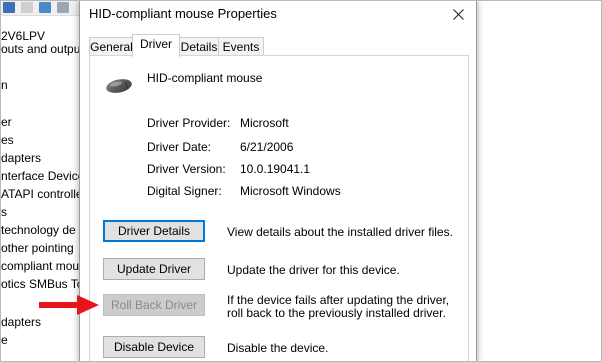 This screenshot has width=602, height=362. I want to click on driver-version-label: Driver Version:, so click(186, 169).